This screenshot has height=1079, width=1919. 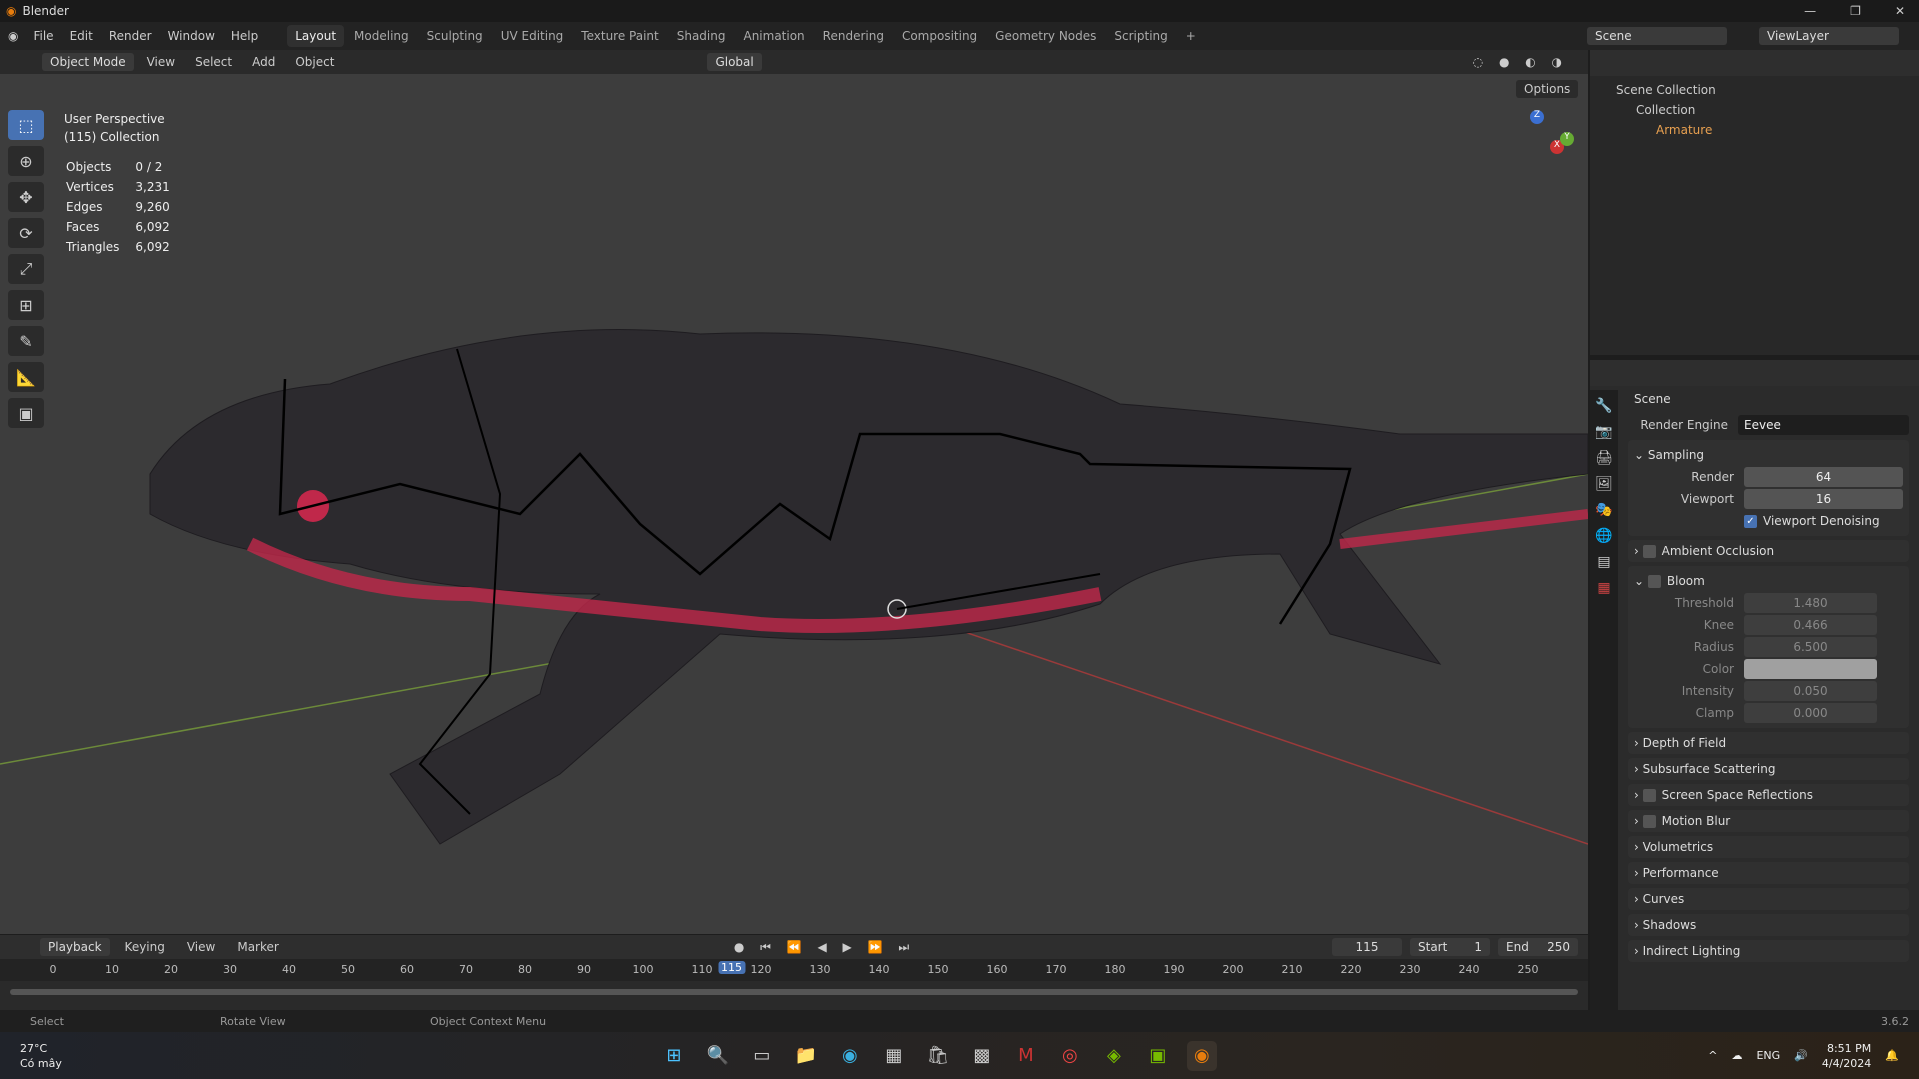 What do you see at coordinates (1767, 130) in the screenshot?
I see `outliner-armature: Armature` at bounding box center [1767, 130].